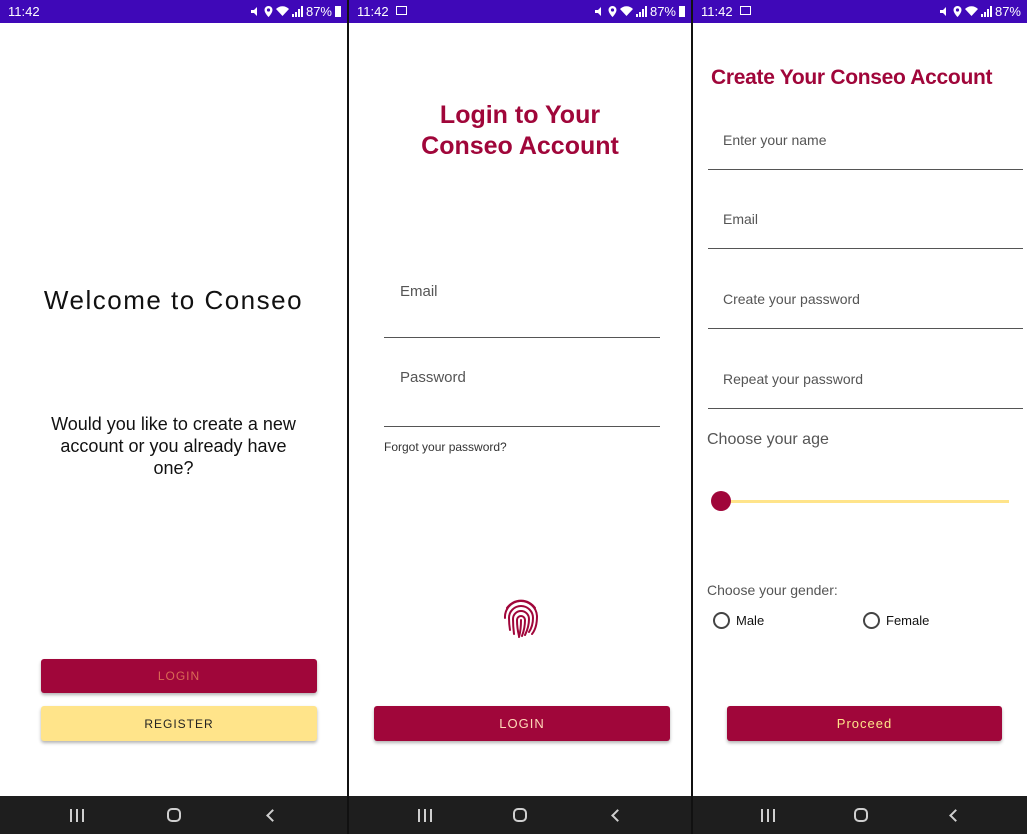 The width and height of the screenshot is (1027, 834). What do you see at coordinates (865, 386) in the screenshot?
I see `repeat-password-input` at bounding box center [865, 386].